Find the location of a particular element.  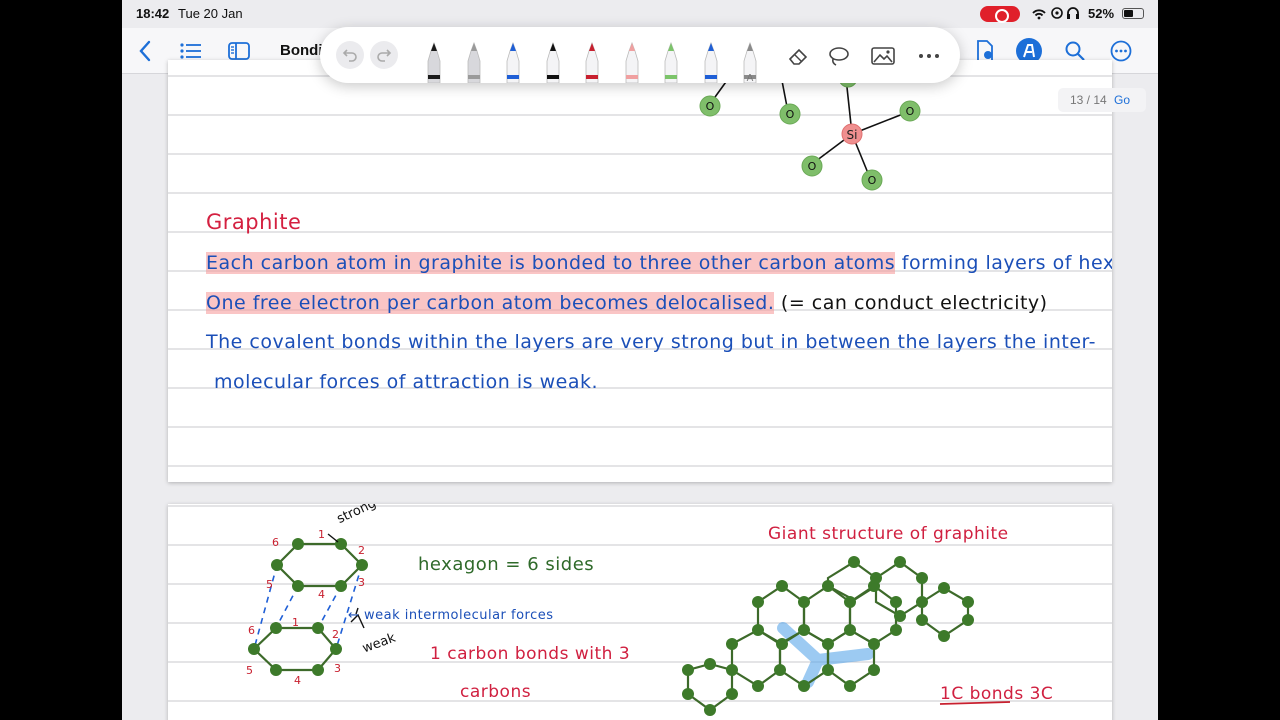

image-button is located at coordinates (883, 56).